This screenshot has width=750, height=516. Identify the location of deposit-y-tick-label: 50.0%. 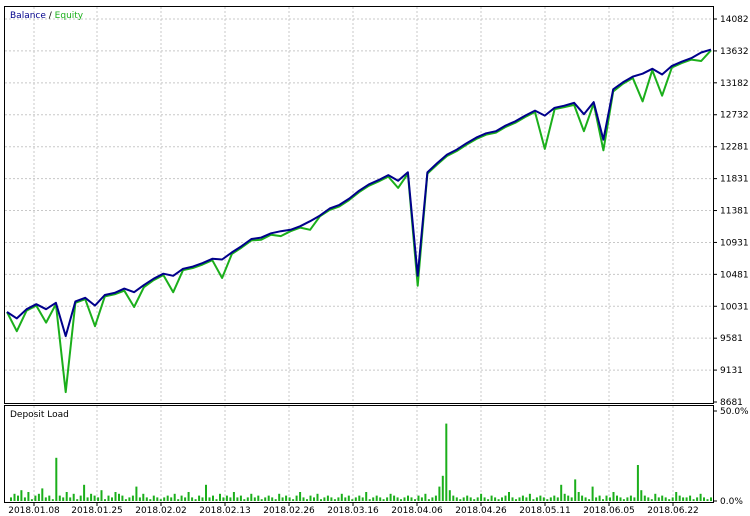
(734, 412).